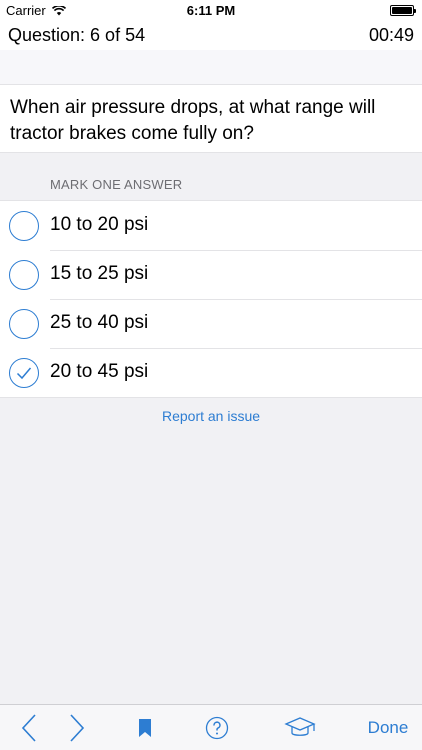  I want to click on question-circle-icon, so click(217, 728).